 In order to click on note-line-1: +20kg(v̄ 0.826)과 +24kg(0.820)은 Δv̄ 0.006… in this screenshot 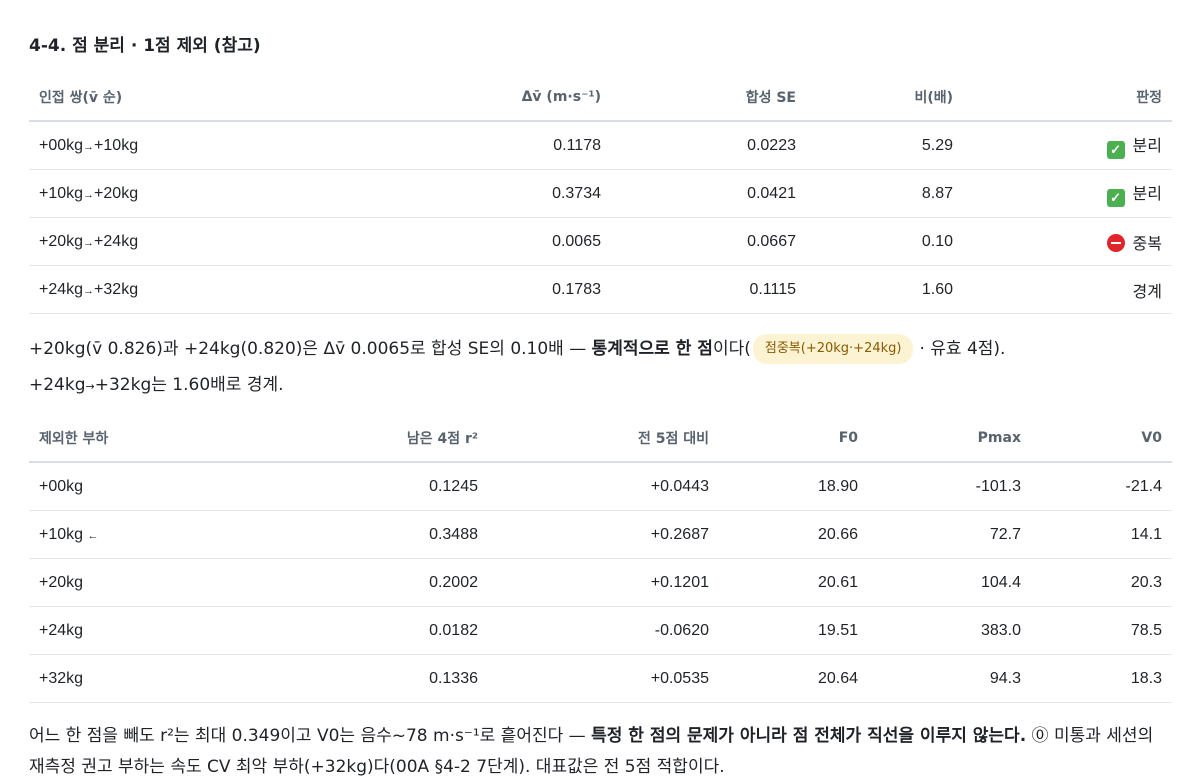, I will do `click(600, 349)`.